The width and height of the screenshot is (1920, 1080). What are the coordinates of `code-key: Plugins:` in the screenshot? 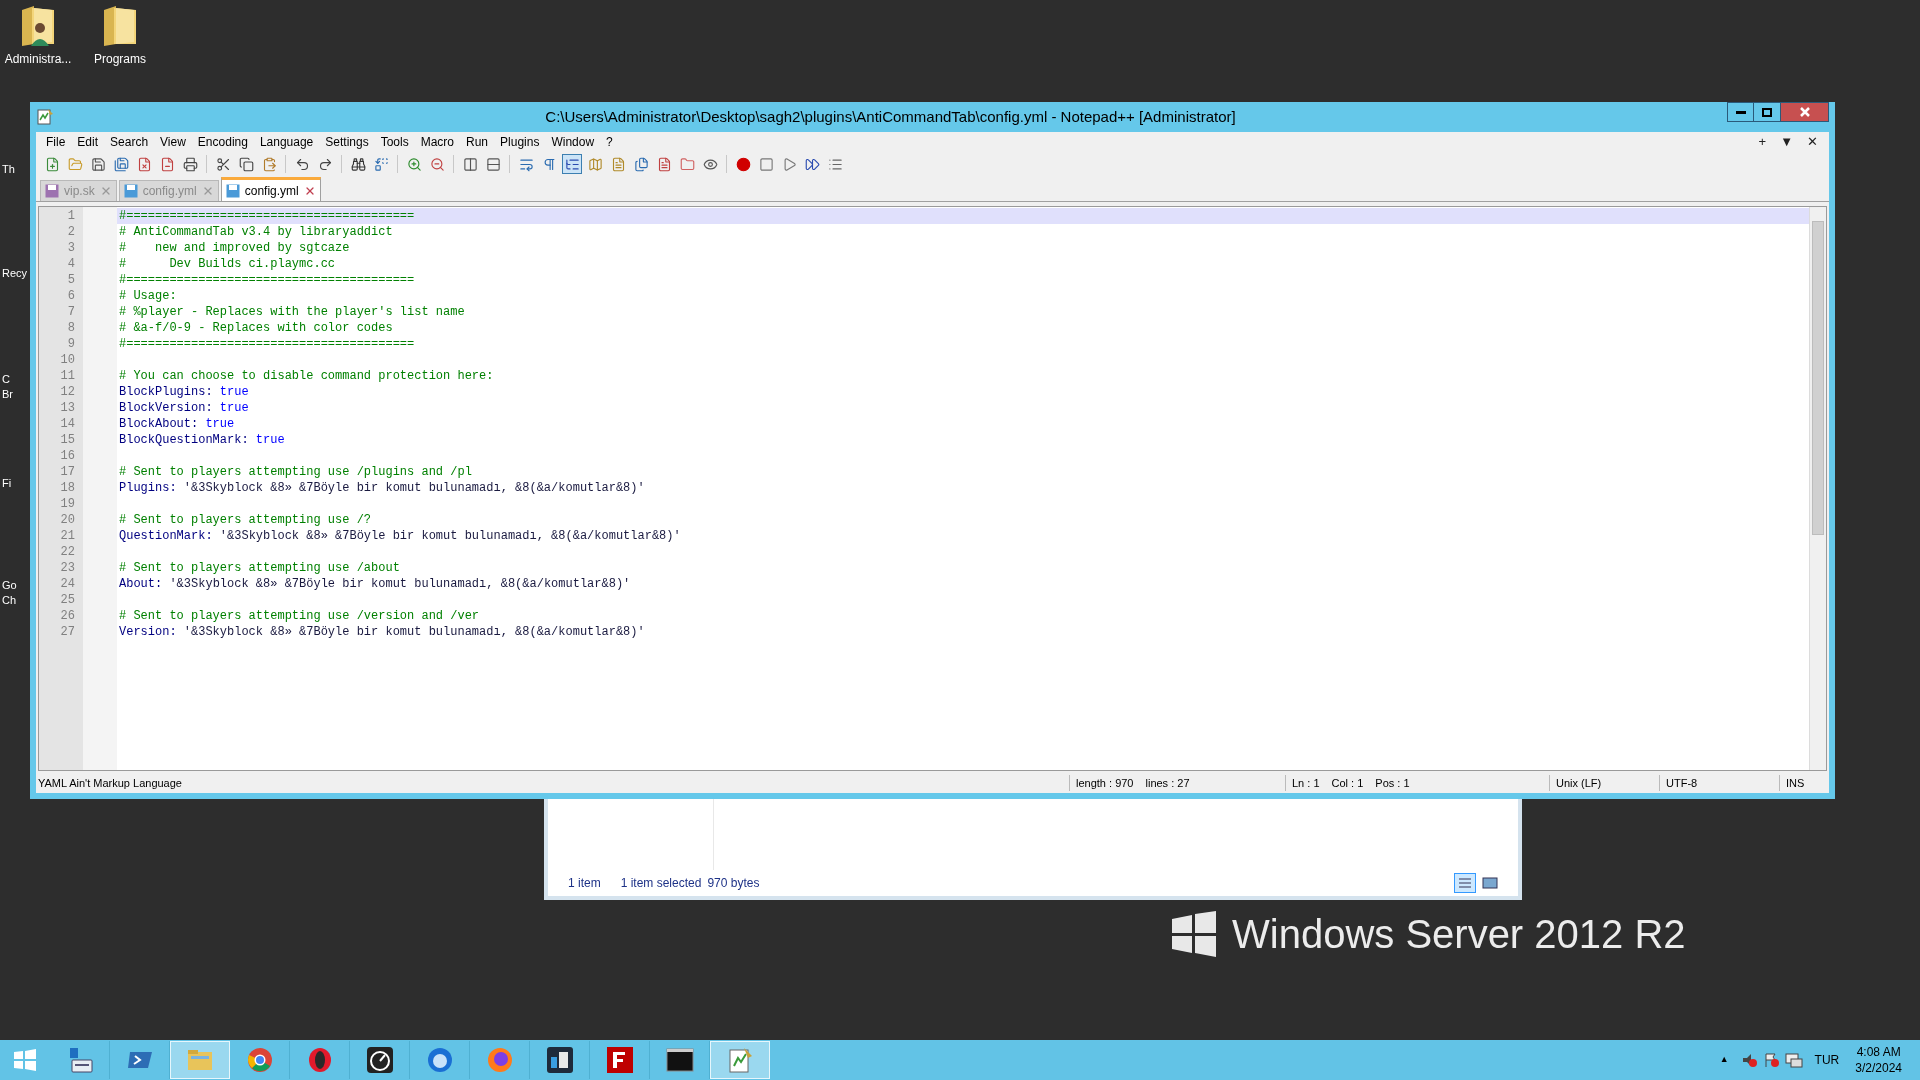 It's located at (148, 488).